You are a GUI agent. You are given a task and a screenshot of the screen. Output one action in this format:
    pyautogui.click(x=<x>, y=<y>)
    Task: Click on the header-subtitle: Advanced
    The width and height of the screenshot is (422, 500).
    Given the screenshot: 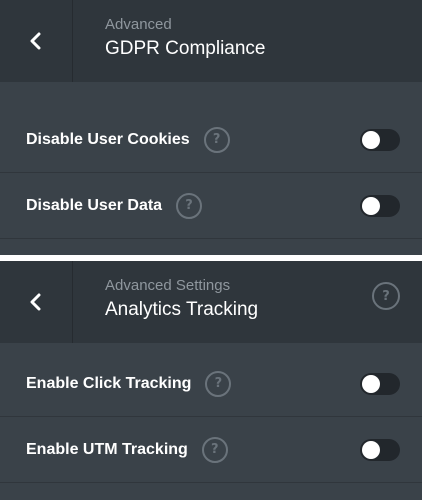 What is the action you would take?
    pyautogui.click(x=138, y=24)
    